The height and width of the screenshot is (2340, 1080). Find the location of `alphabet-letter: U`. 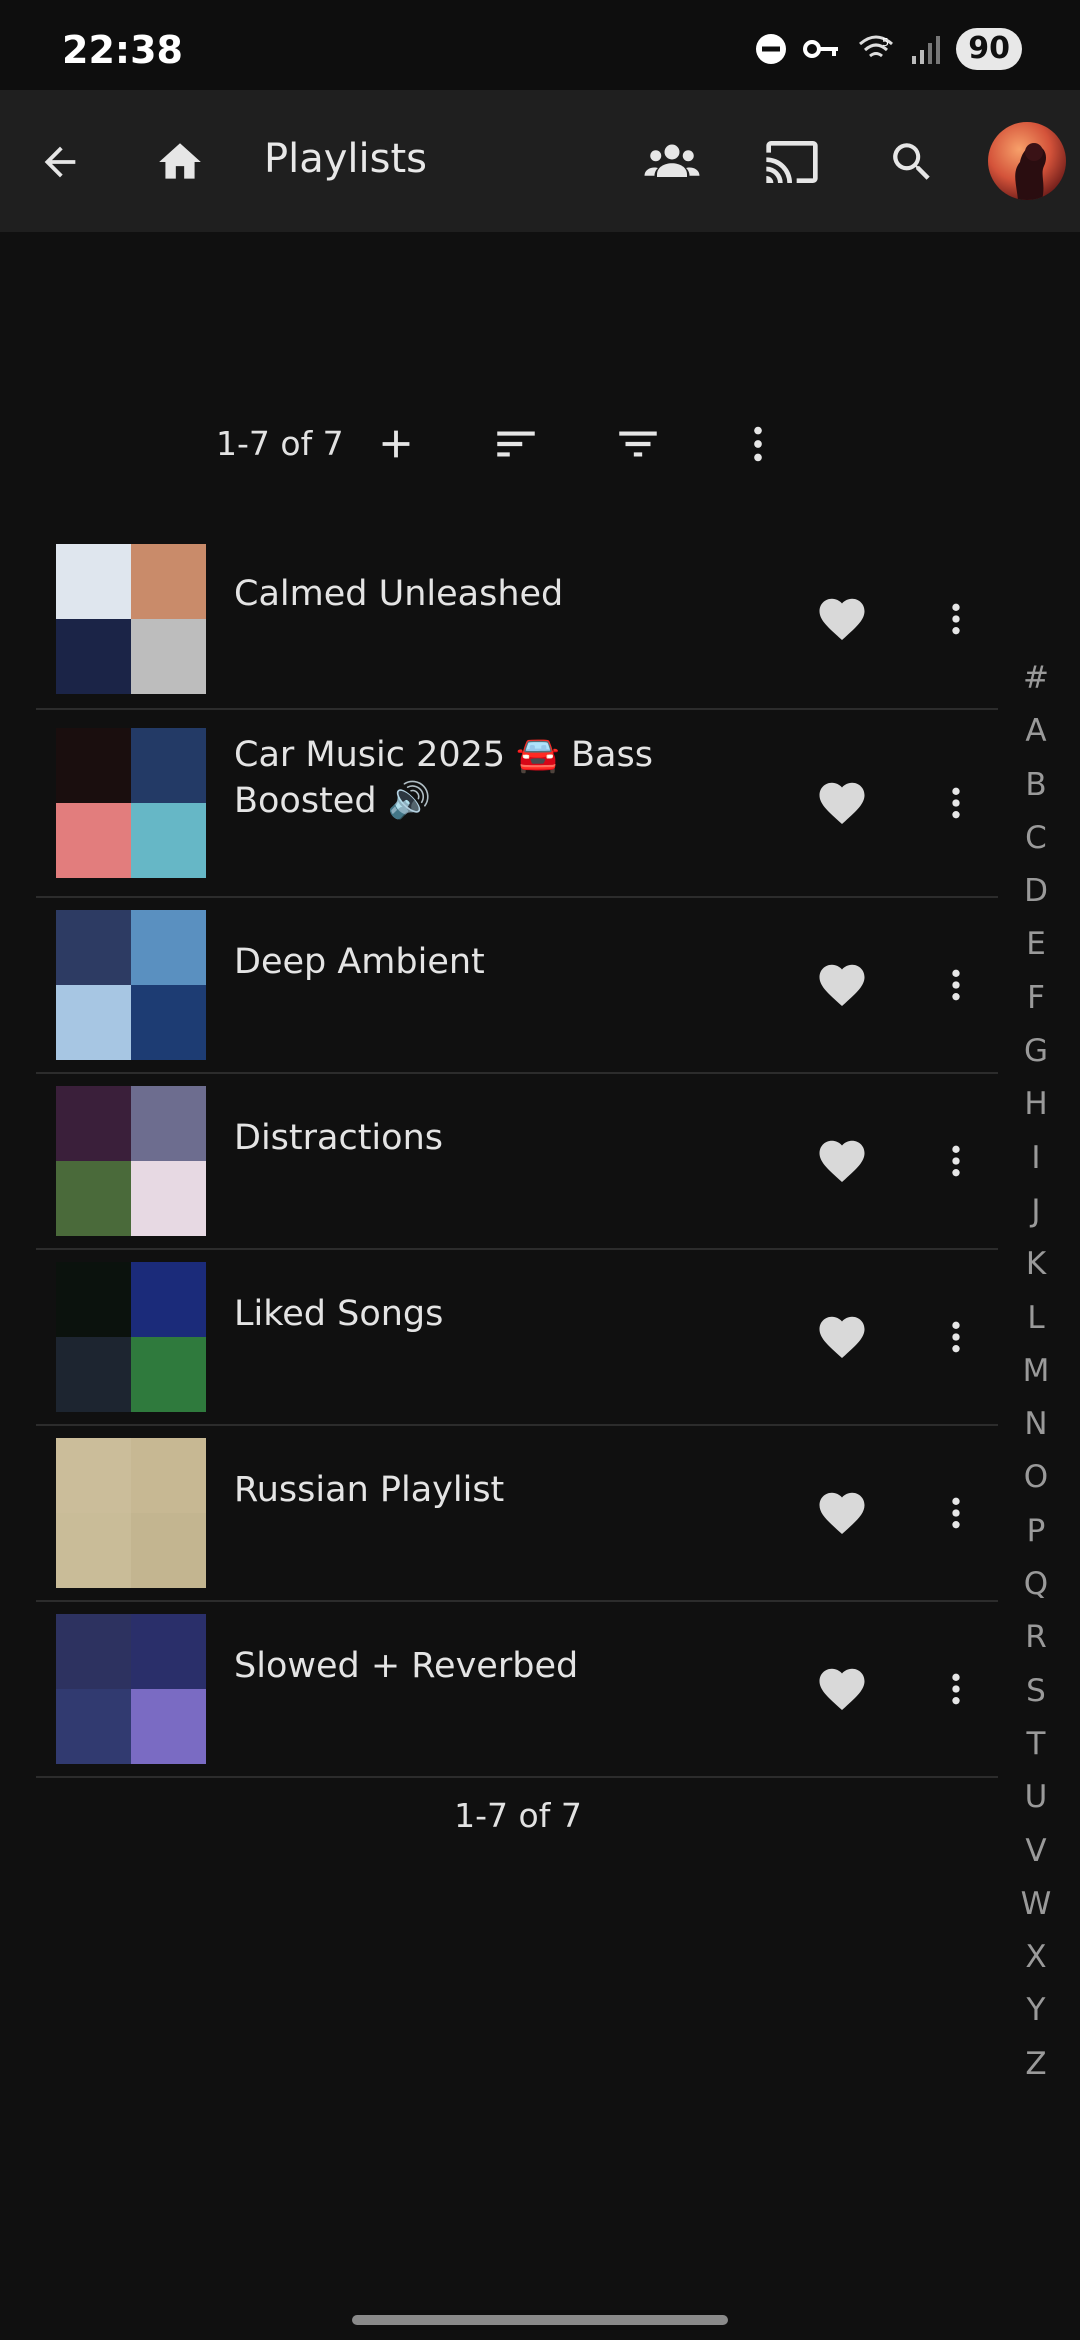

alphabet-letter: U is located at coordinates (1036, 1797).